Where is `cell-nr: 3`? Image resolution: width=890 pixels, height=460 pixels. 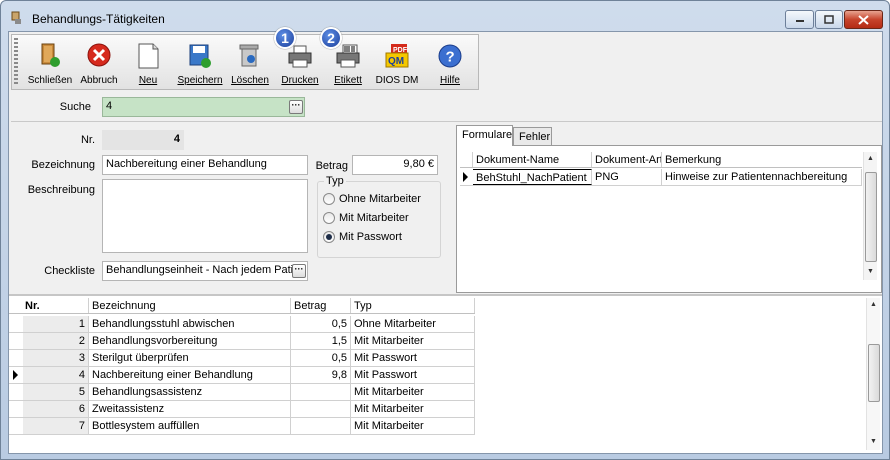
cell-nr: 3 is located at coordinates (56, 358).